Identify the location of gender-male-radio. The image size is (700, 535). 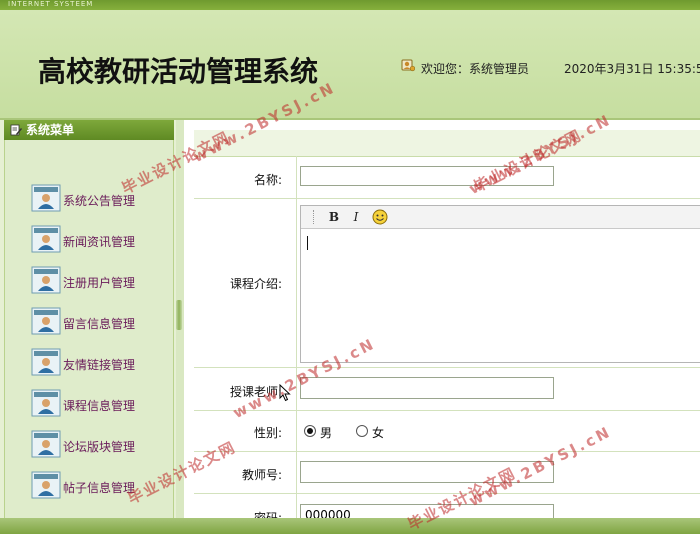
(310, 431).